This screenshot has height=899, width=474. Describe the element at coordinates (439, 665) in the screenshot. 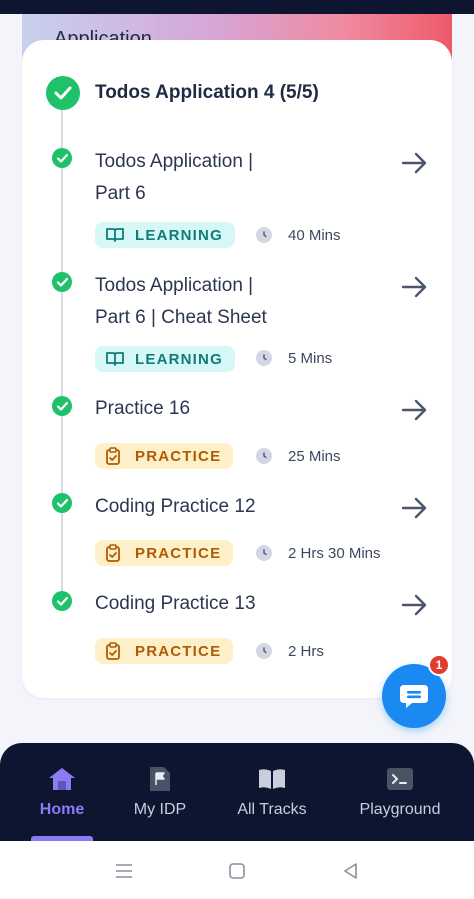

I see `notification-badge: 1` at that location.